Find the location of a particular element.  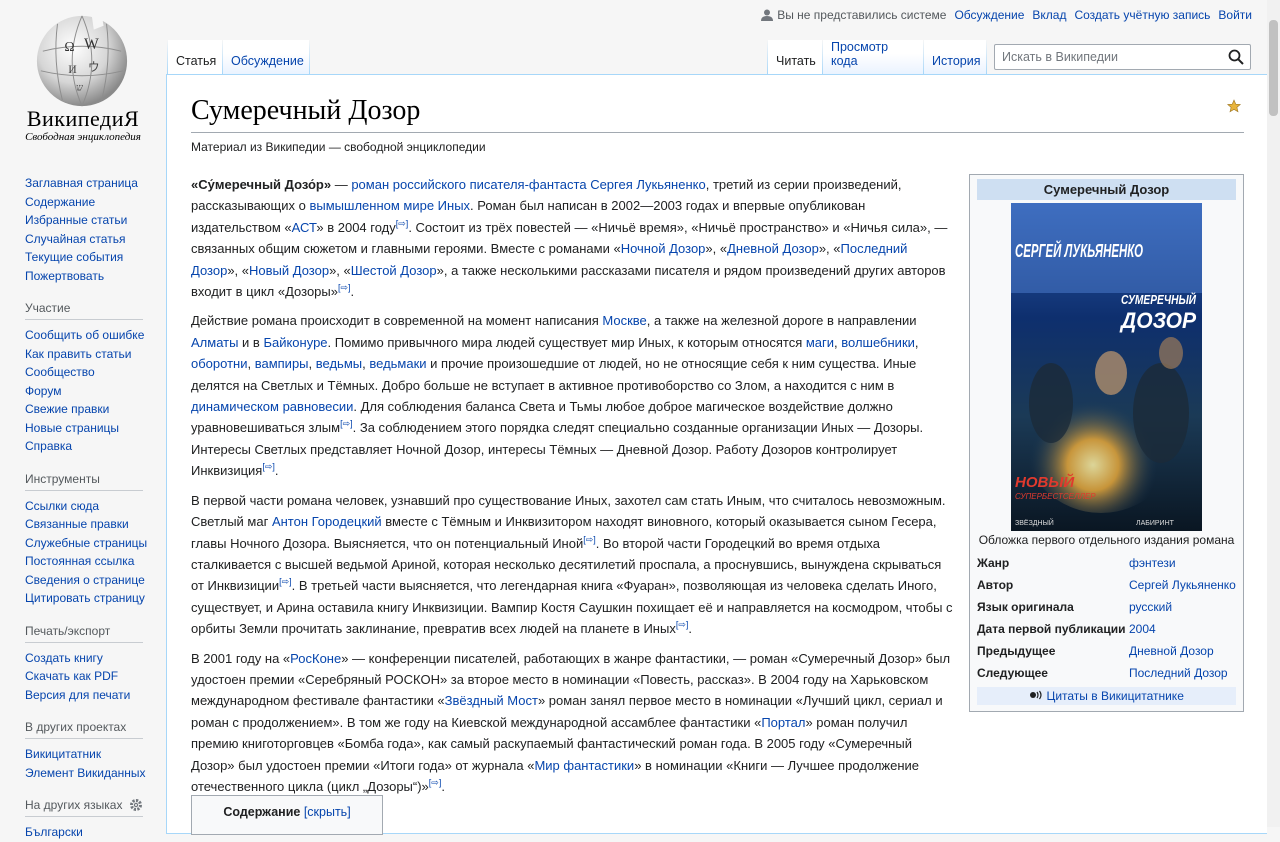

infobox-value-link: Последний Дозор is located at coordinates (1178, 673).